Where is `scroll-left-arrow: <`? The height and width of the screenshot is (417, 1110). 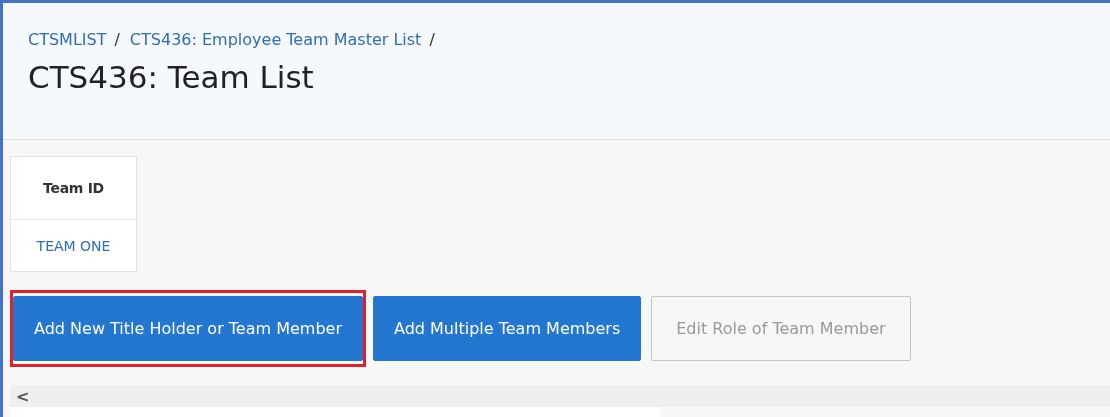
scroll-left-arrow: < is located at coordinates (23, 396).